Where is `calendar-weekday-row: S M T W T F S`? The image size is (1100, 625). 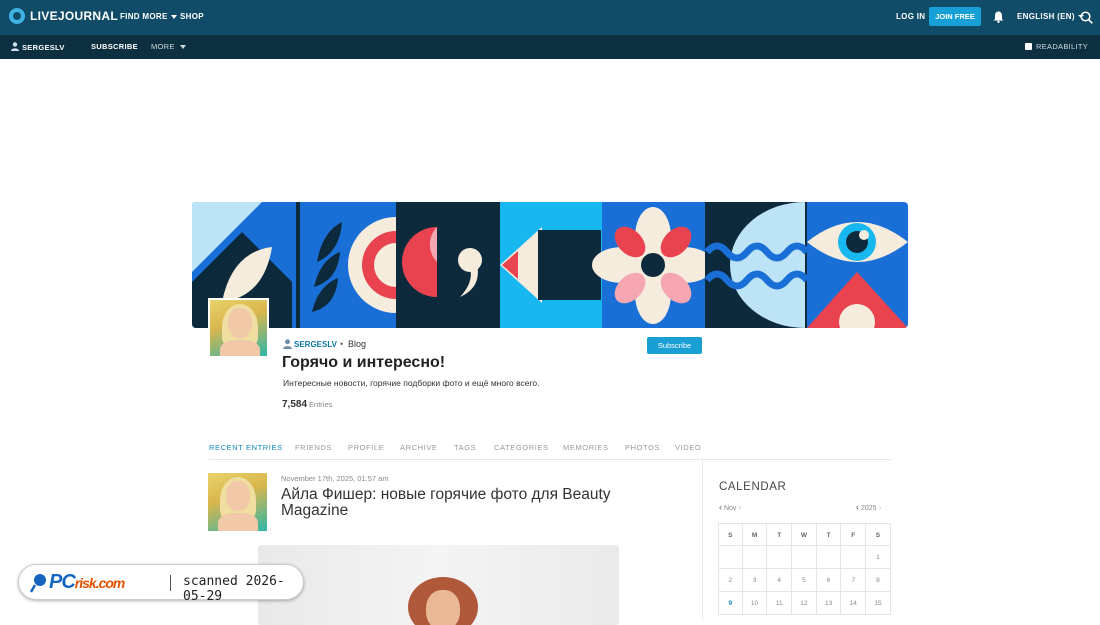 calendar-weekday-row: S M T W T F S is located at coordinates (804, 535).